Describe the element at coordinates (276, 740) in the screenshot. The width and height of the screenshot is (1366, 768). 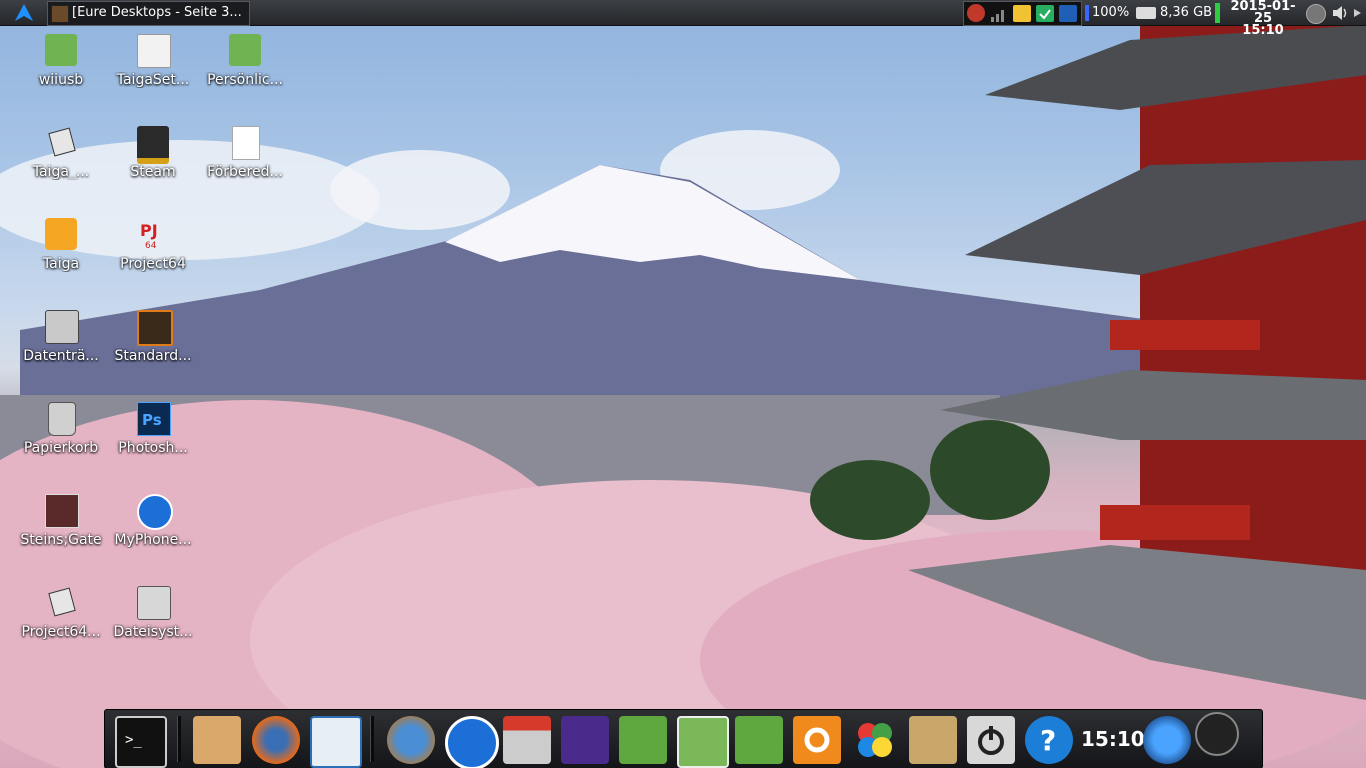
I see `firefox-icon` at that location.